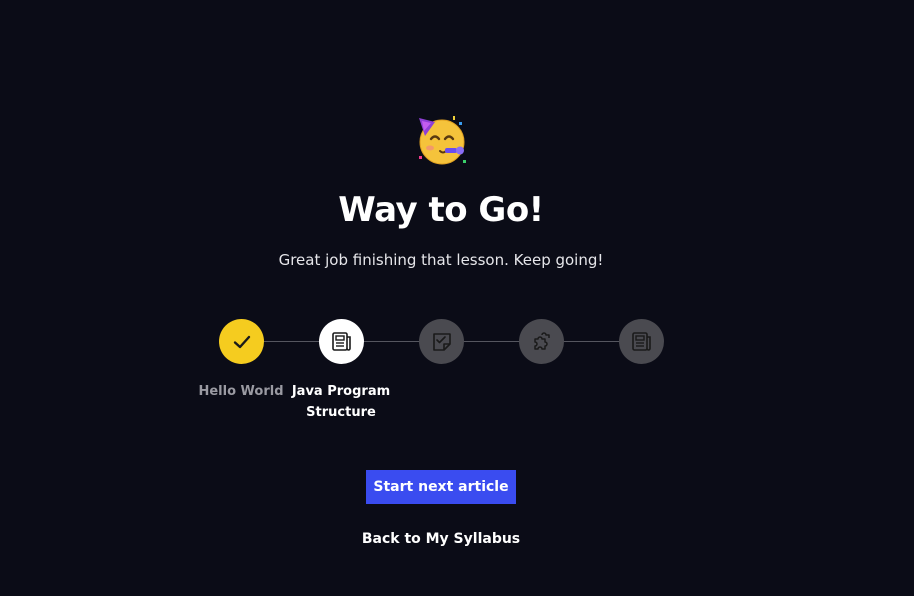  I want to click on page-title: Way to Go!, so click(441, 210).